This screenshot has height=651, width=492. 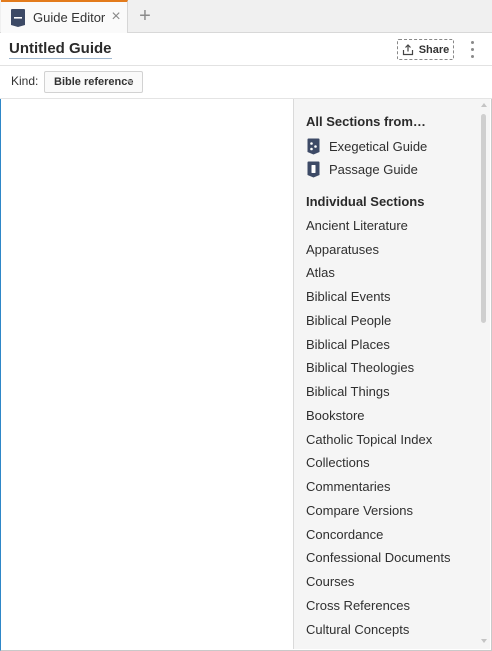 What do you see at coordinates (344, 534) in the screenshot?
I see `section-item: Concordance` at bounding box center [344, 534].